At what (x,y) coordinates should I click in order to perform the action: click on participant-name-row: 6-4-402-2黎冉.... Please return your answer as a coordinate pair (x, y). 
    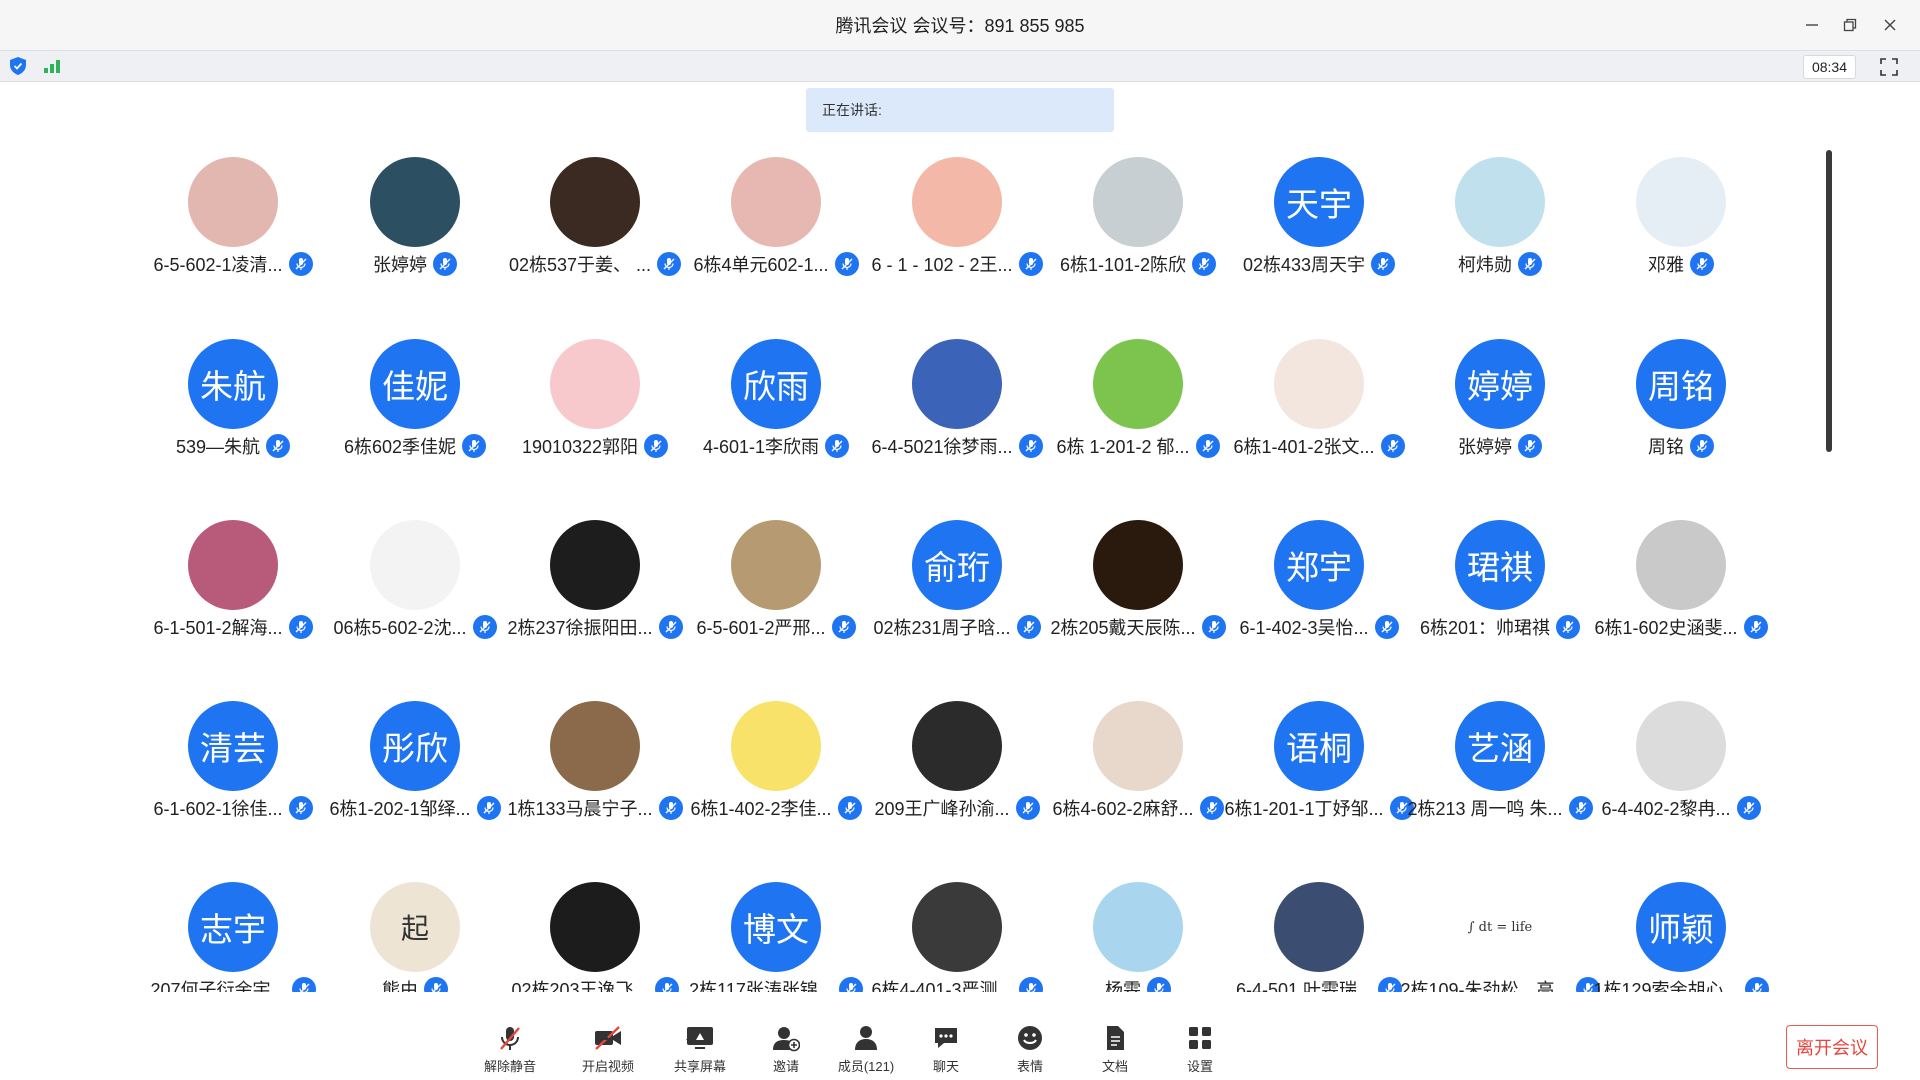
    Looking at the image, I should click on (1681, 808).